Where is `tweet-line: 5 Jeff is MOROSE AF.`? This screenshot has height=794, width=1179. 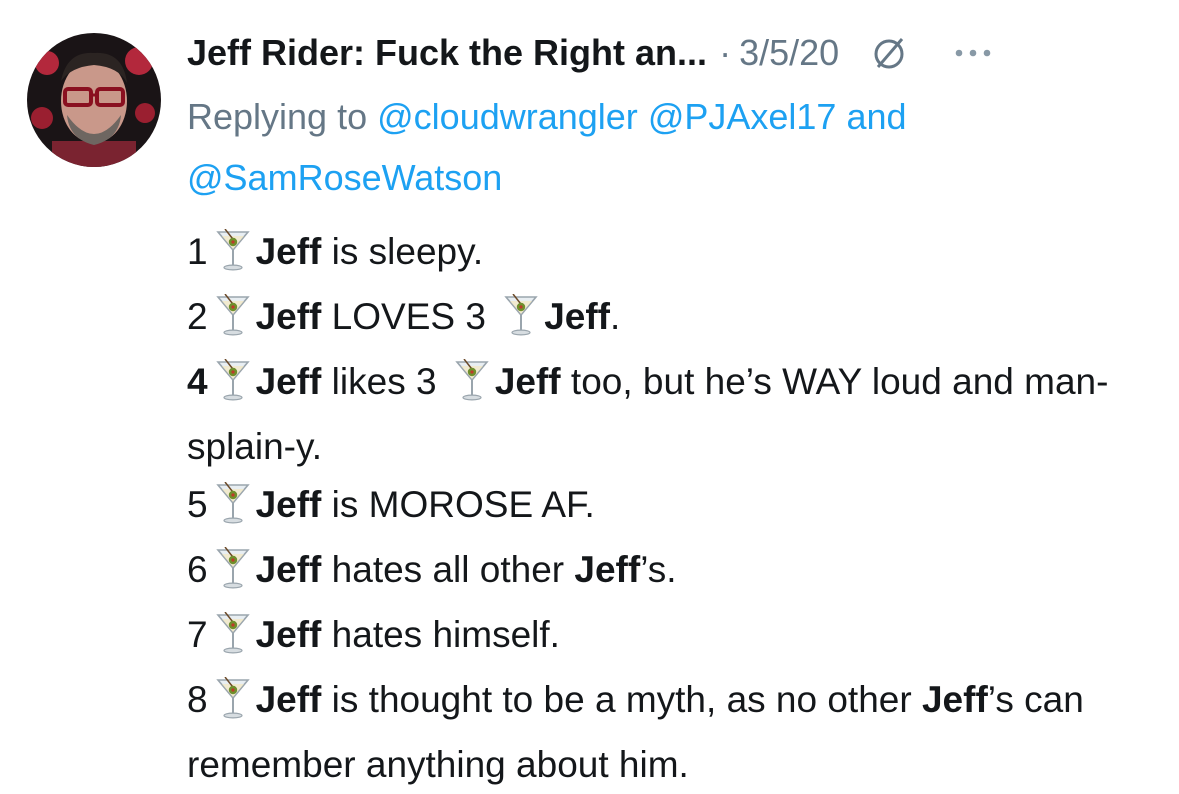
tweet-line: 5 Jeff is MOROSE AF. is located at coordinates (674, 508).